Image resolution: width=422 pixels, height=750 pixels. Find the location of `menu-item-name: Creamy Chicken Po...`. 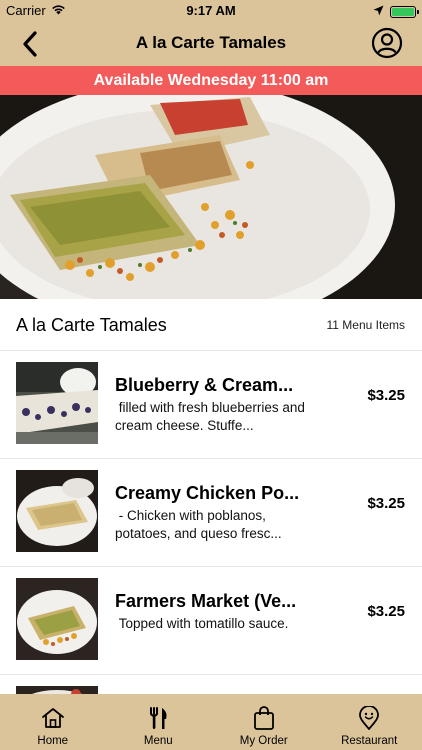

menu-item-name: Creamy Chicken Po... is located at coordinates (207, 493).